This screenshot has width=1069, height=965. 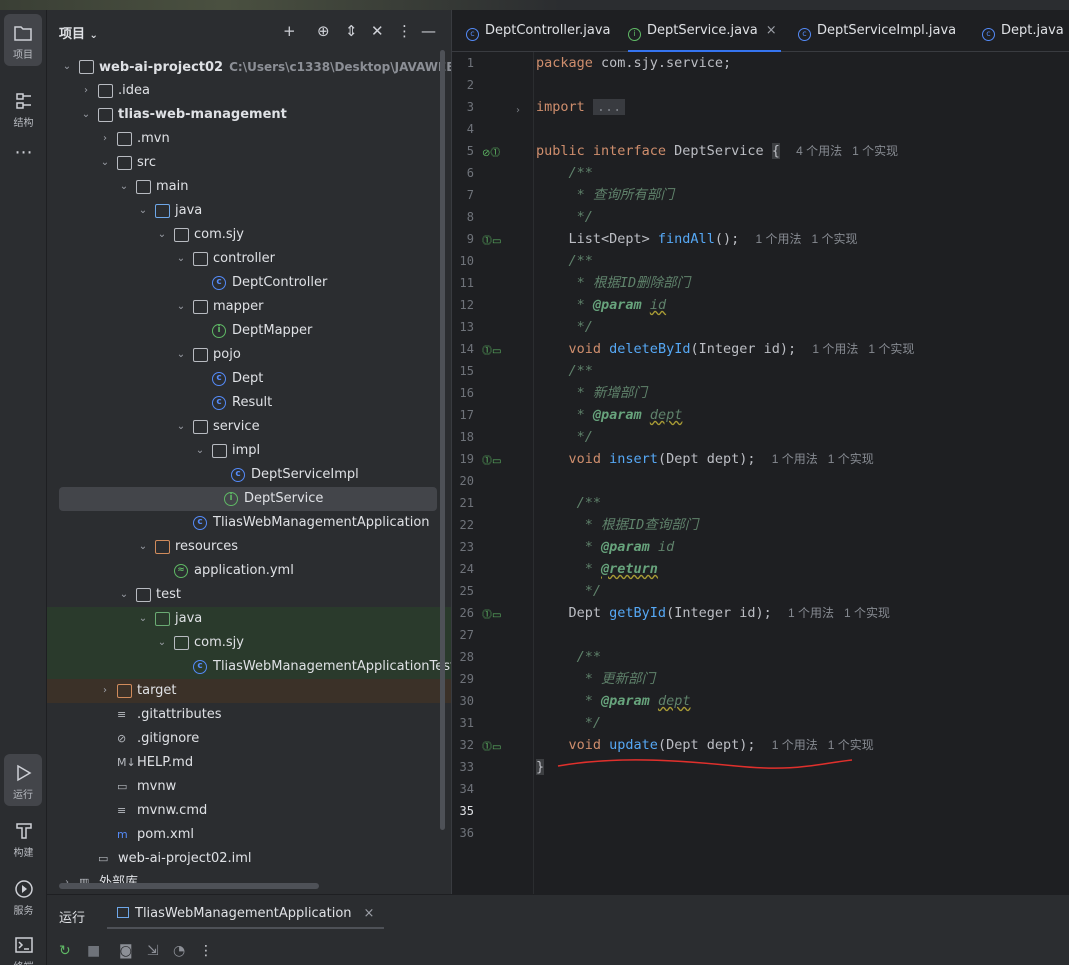 What do you see at coordinates (249, 427) in the screenshot?
I see `tree-item: ⌄ service` at bounding box center [249, 427].